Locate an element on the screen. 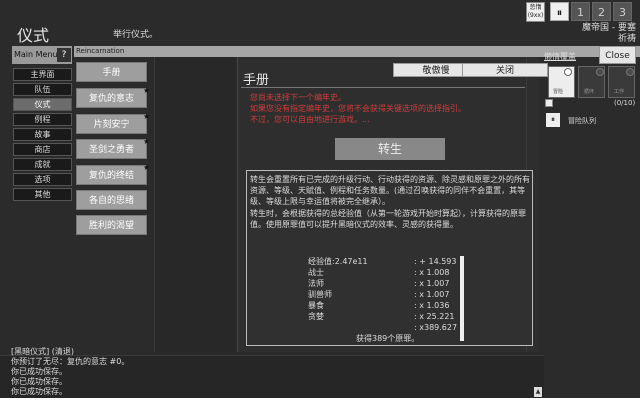  queue-checkbox is located at coordinates (549, 103).